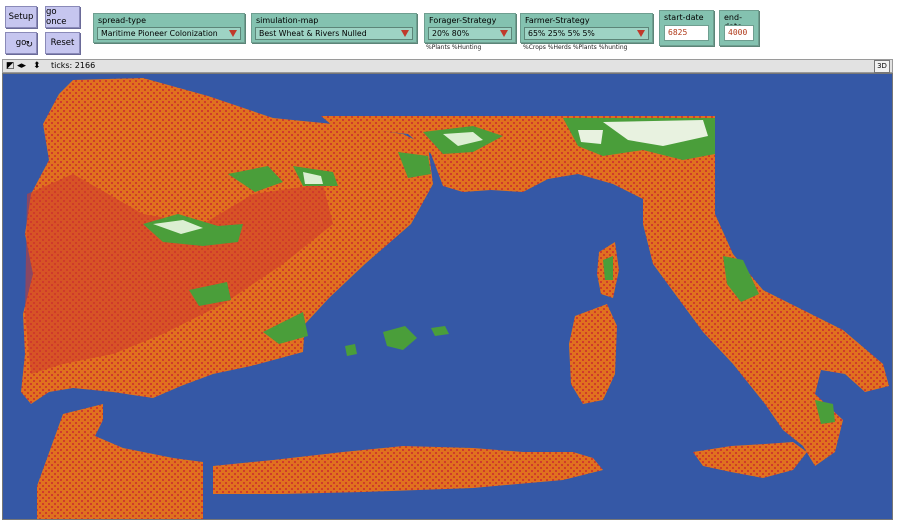 This screenshot has width=900, height=526. I want to click on forager-strategy-selected: 20% 80%, so click(451, 33).